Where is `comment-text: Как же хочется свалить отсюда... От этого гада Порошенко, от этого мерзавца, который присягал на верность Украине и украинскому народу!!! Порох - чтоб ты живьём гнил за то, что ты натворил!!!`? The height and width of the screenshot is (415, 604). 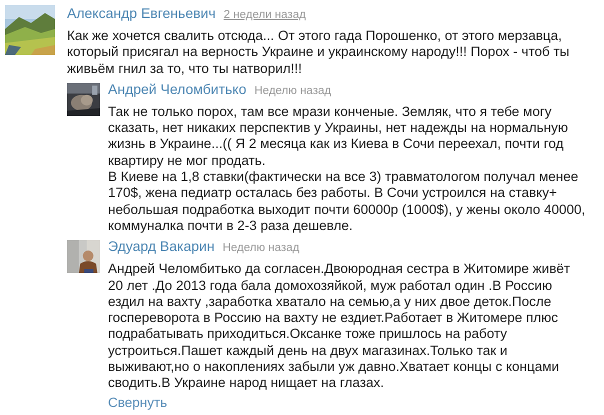 comment-text: Как же хочется свалить отсюда... От этого гада Порошенко, от этого мерзавца, который присягал на верность Украине и украинскому народу!!! Порох - чтоб ты живьём гнил за то, что ты натворил!!! is located at coordinates (318, 52).